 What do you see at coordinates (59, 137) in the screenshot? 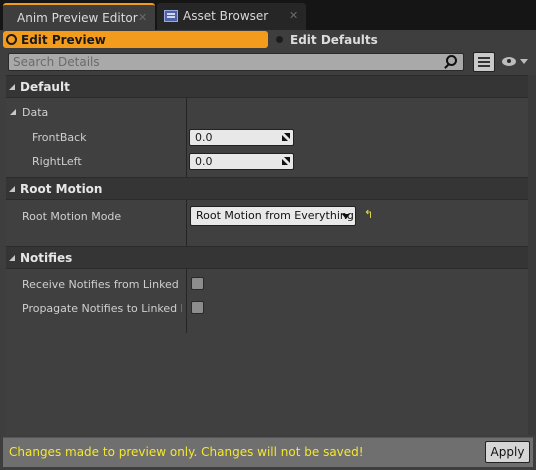
I see `property-label: FrontBack` at bounding box center [59, 137].